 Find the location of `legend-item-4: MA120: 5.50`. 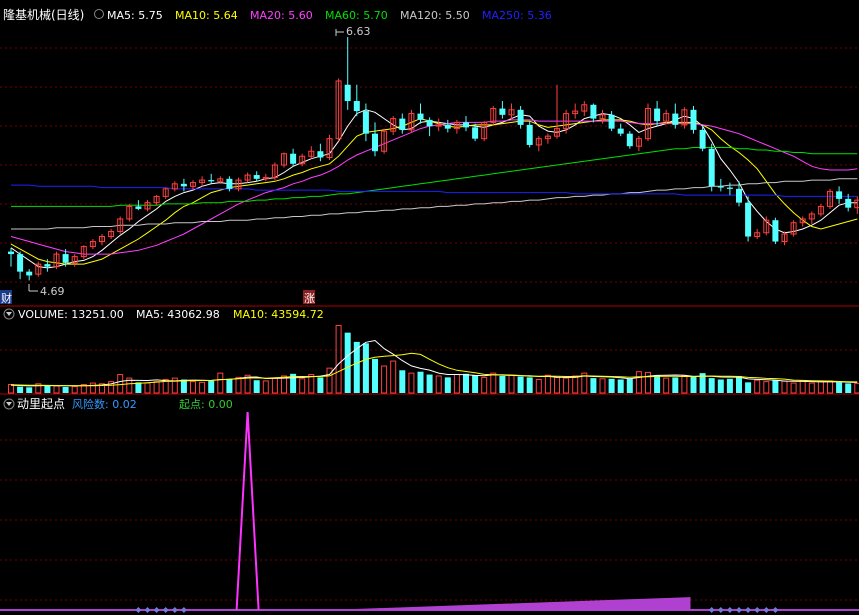

legend-item-4: MA120: 5.50 is located at coordinates (435, 15).